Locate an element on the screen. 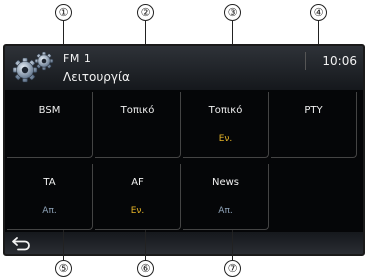 This screenshot has height=277, width=368. source-label: FM 1 is located at coordinates (77, 58).